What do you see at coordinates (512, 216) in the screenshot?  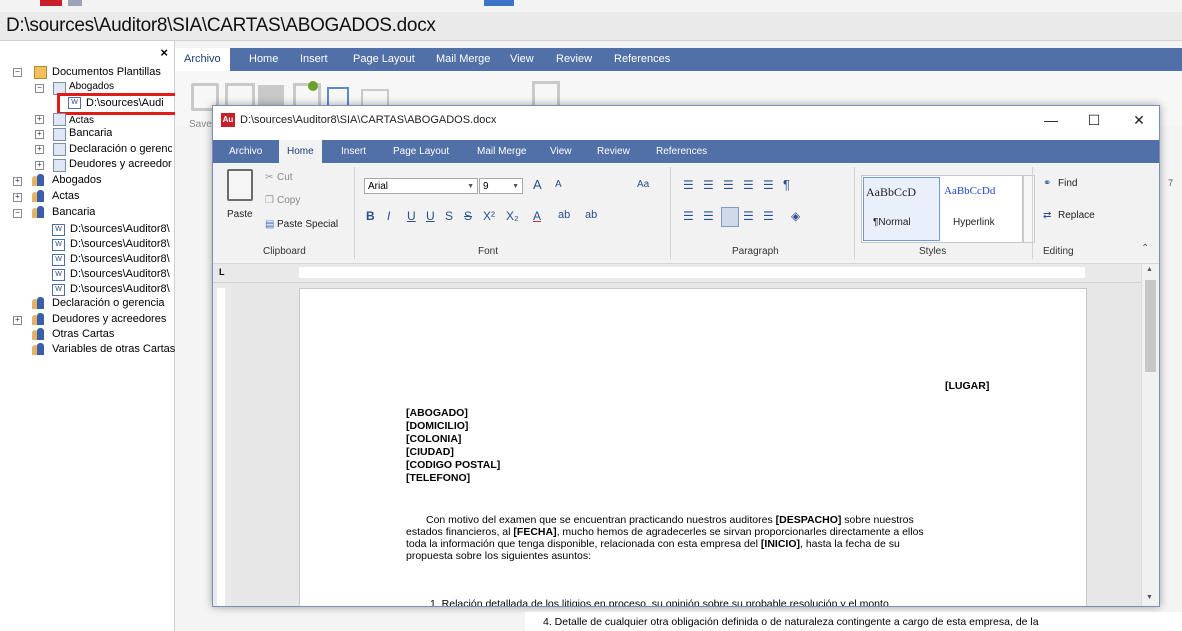 I see `subscript-icon: X₂` at bounding box center [512, 216].